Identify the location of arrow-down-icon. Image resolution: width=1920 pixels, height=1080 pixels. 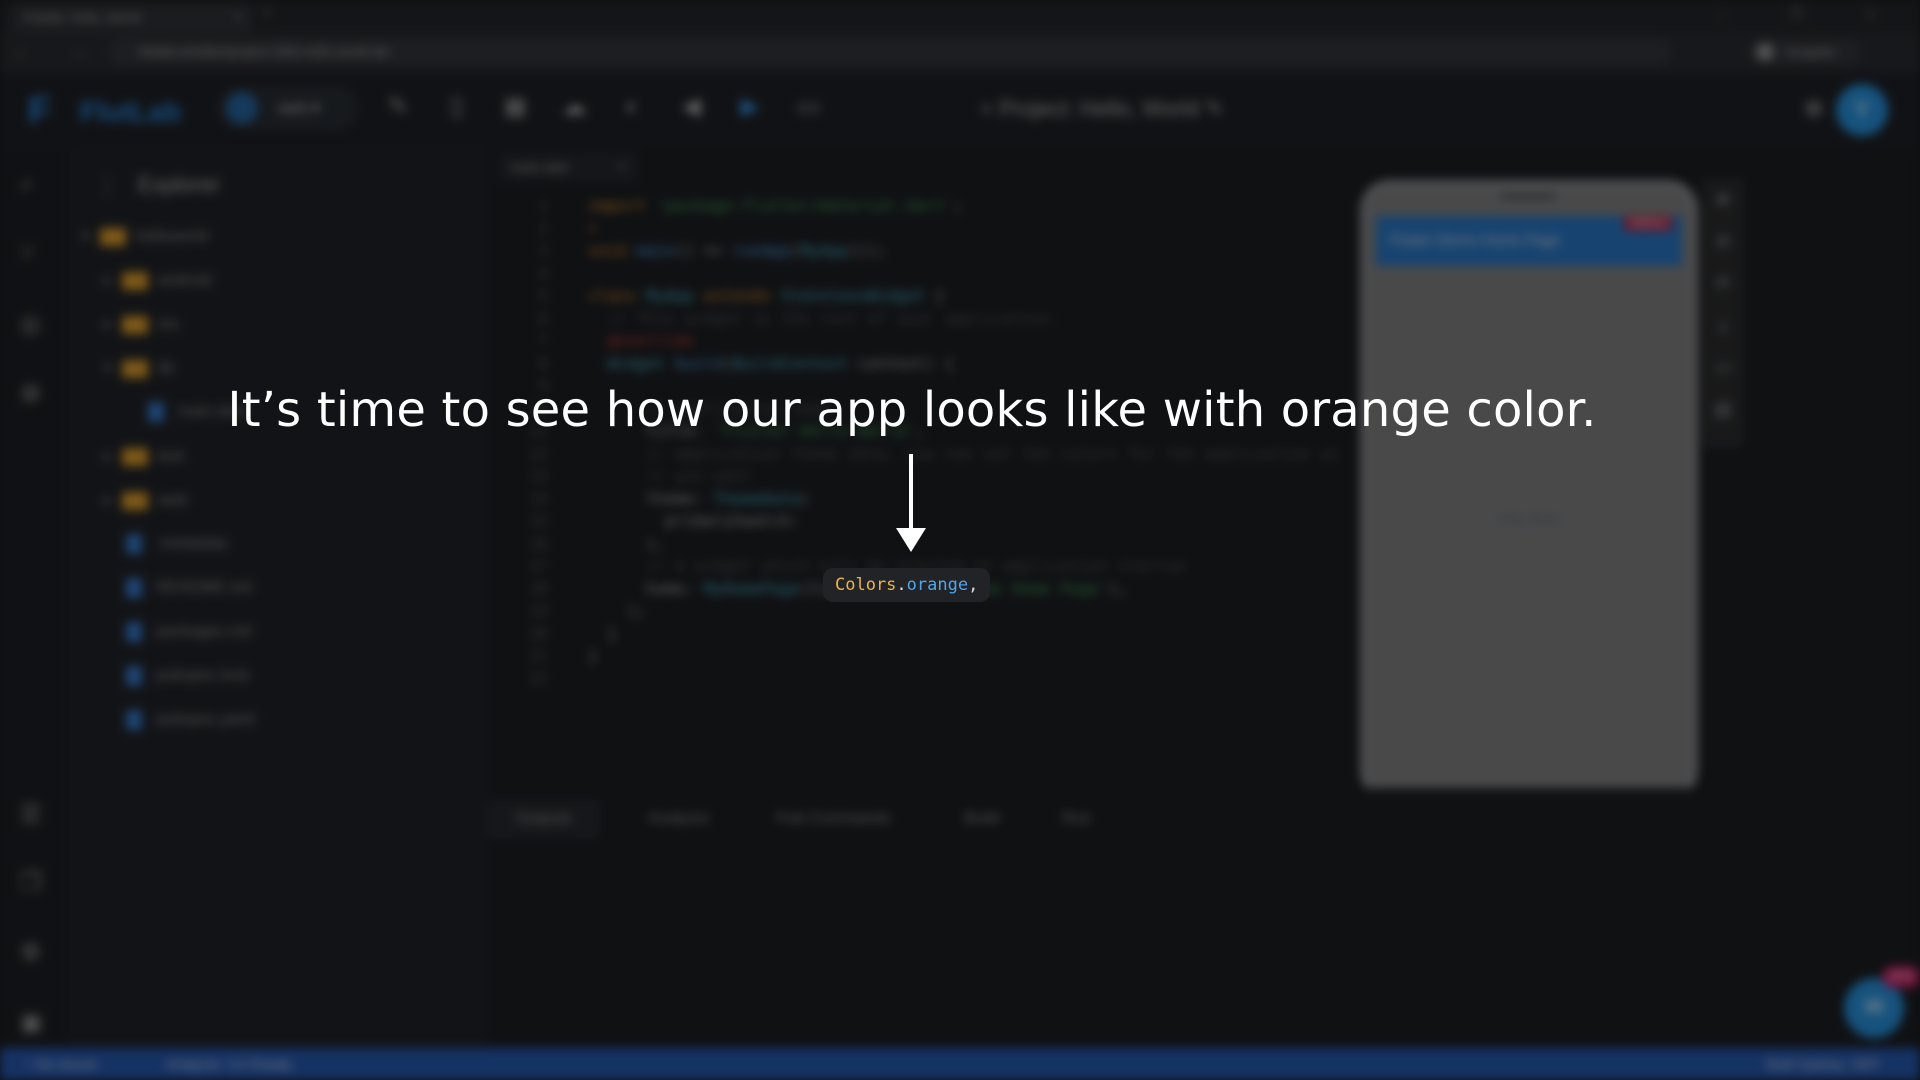
(911, 493).